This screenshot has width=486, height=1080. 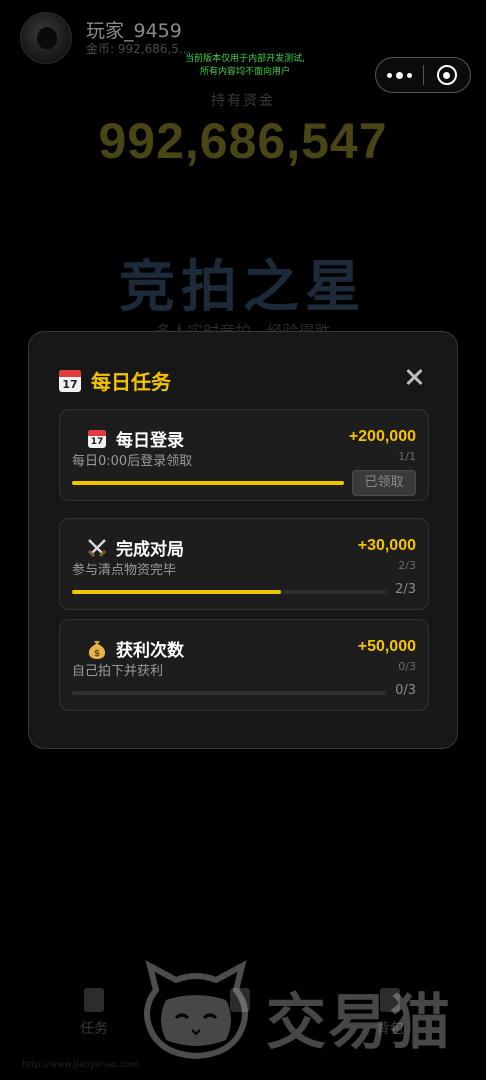 I want to click on task-ratio: 1/1, so click(x=407, y=456).